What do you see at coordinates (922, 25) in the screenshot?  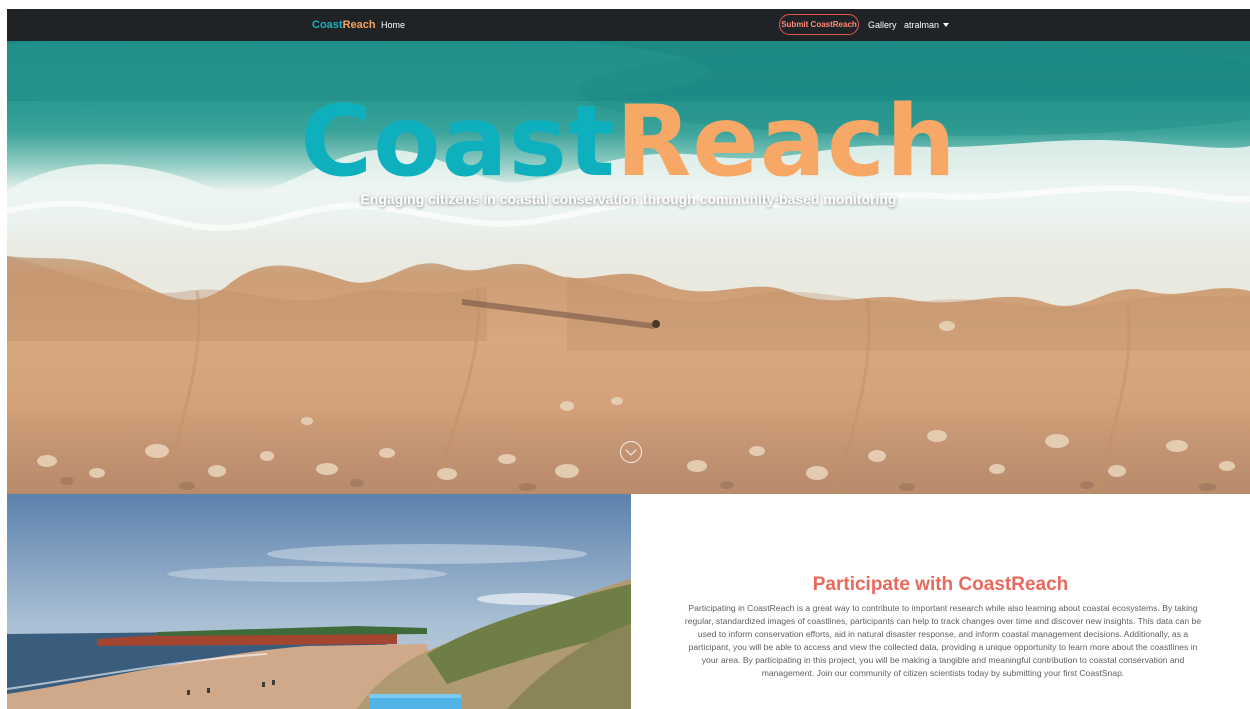 I see `user-name: atralman` at bounding box center [922, 25].